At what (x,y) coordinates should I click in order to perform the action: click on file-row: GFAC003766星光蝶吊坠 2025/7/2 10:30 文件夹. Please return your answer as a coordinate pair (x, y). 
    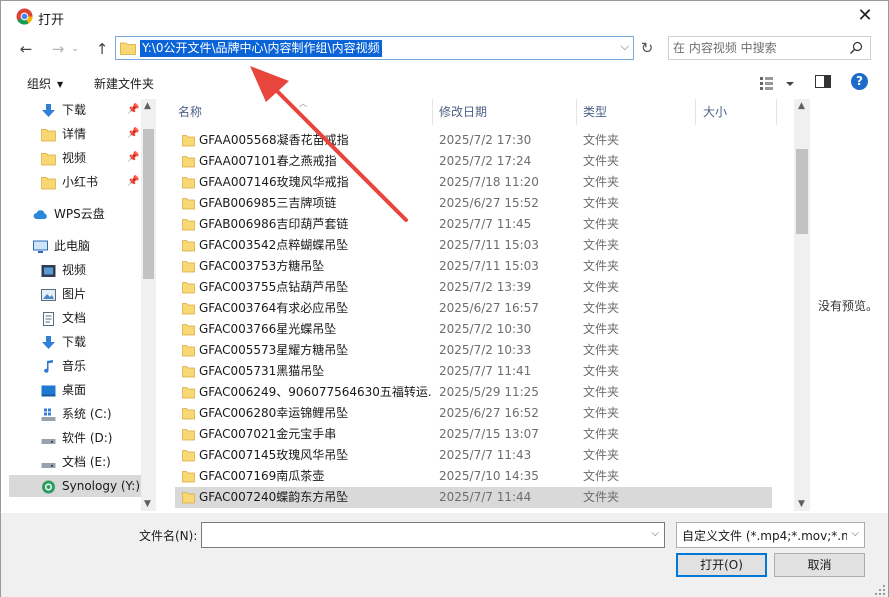
    Looking at the image, I should click on (473, 329).